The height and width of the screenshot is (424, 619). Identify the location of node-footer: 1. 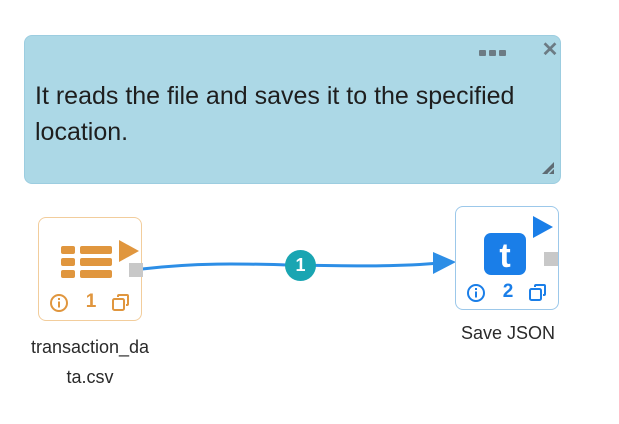
(90, 303).